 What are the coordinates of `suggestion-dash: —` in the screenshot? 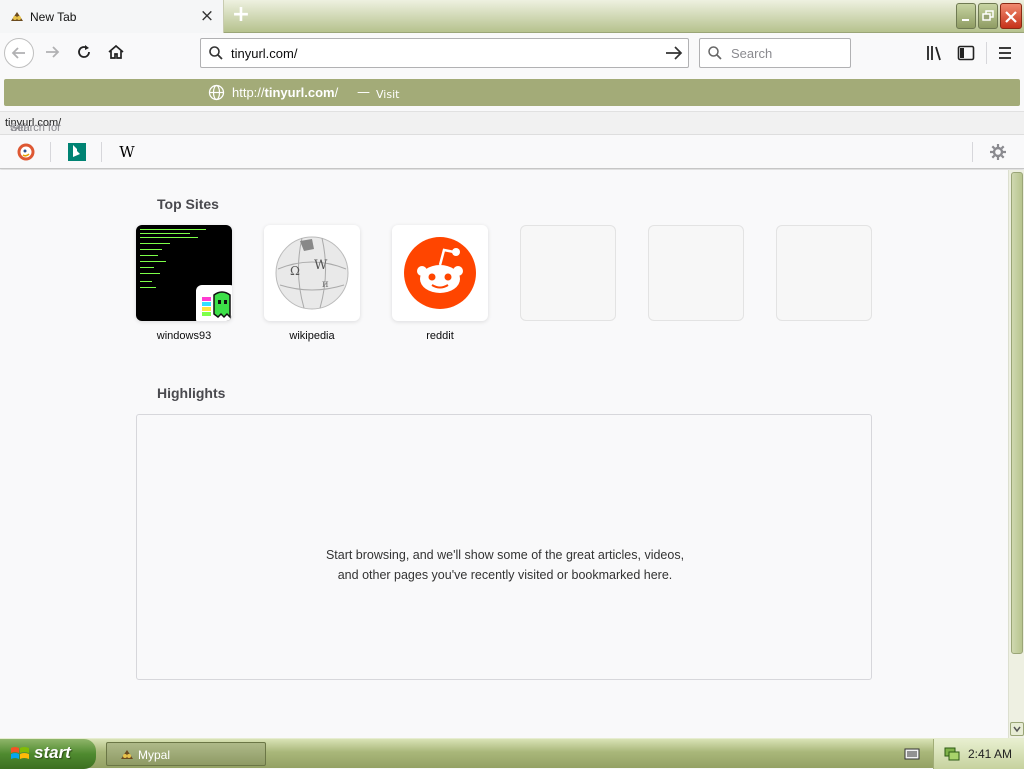 It's located at (363, 92).